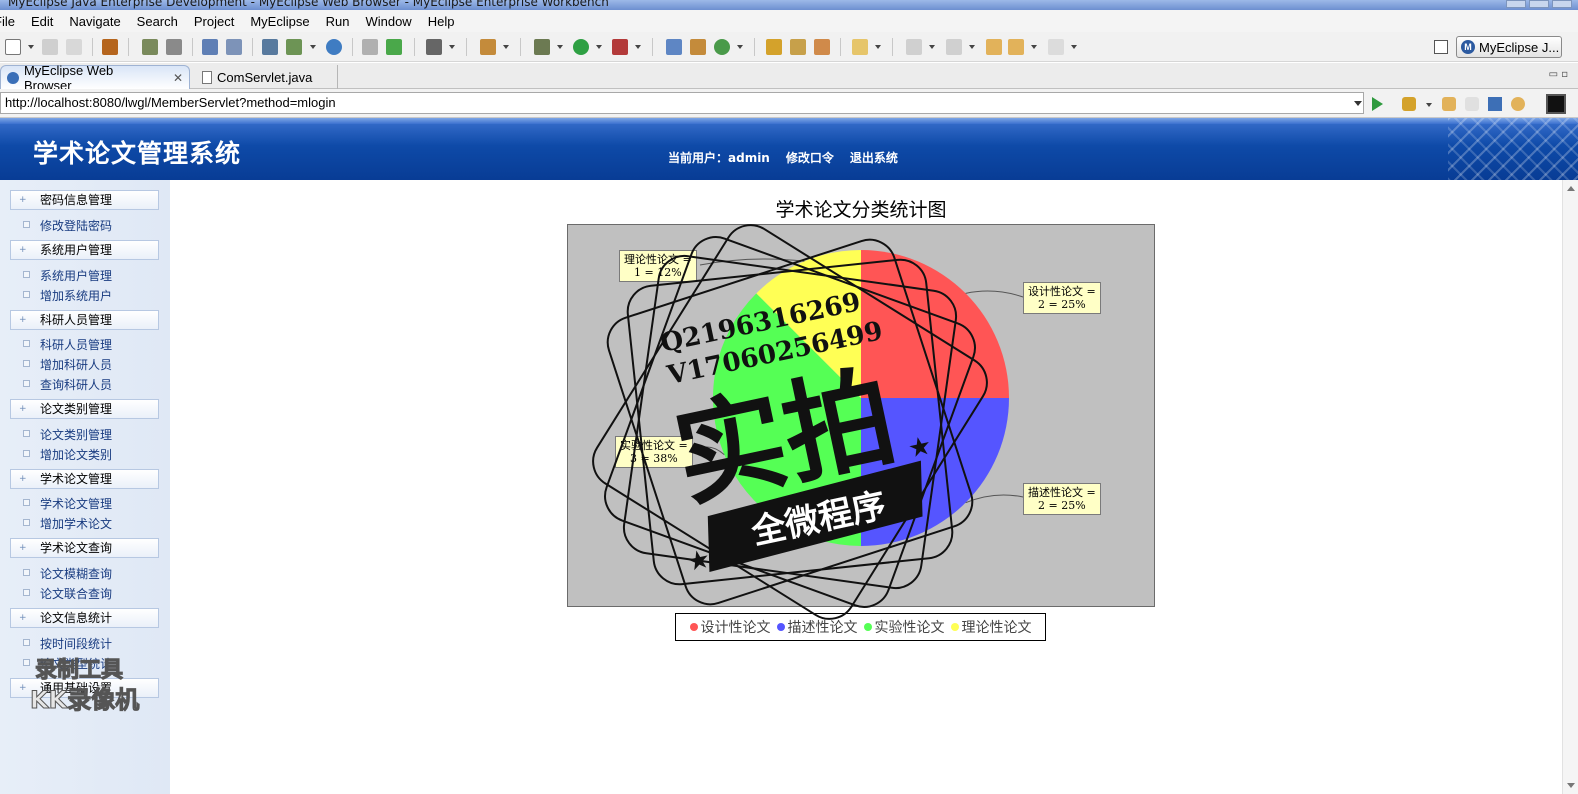 This screenshot has width=1578, height=794. Describe the element at coordinates (84, 618) in the screenshot. I see `sidebar-group-statistics: + 论文信息统计` at that location.